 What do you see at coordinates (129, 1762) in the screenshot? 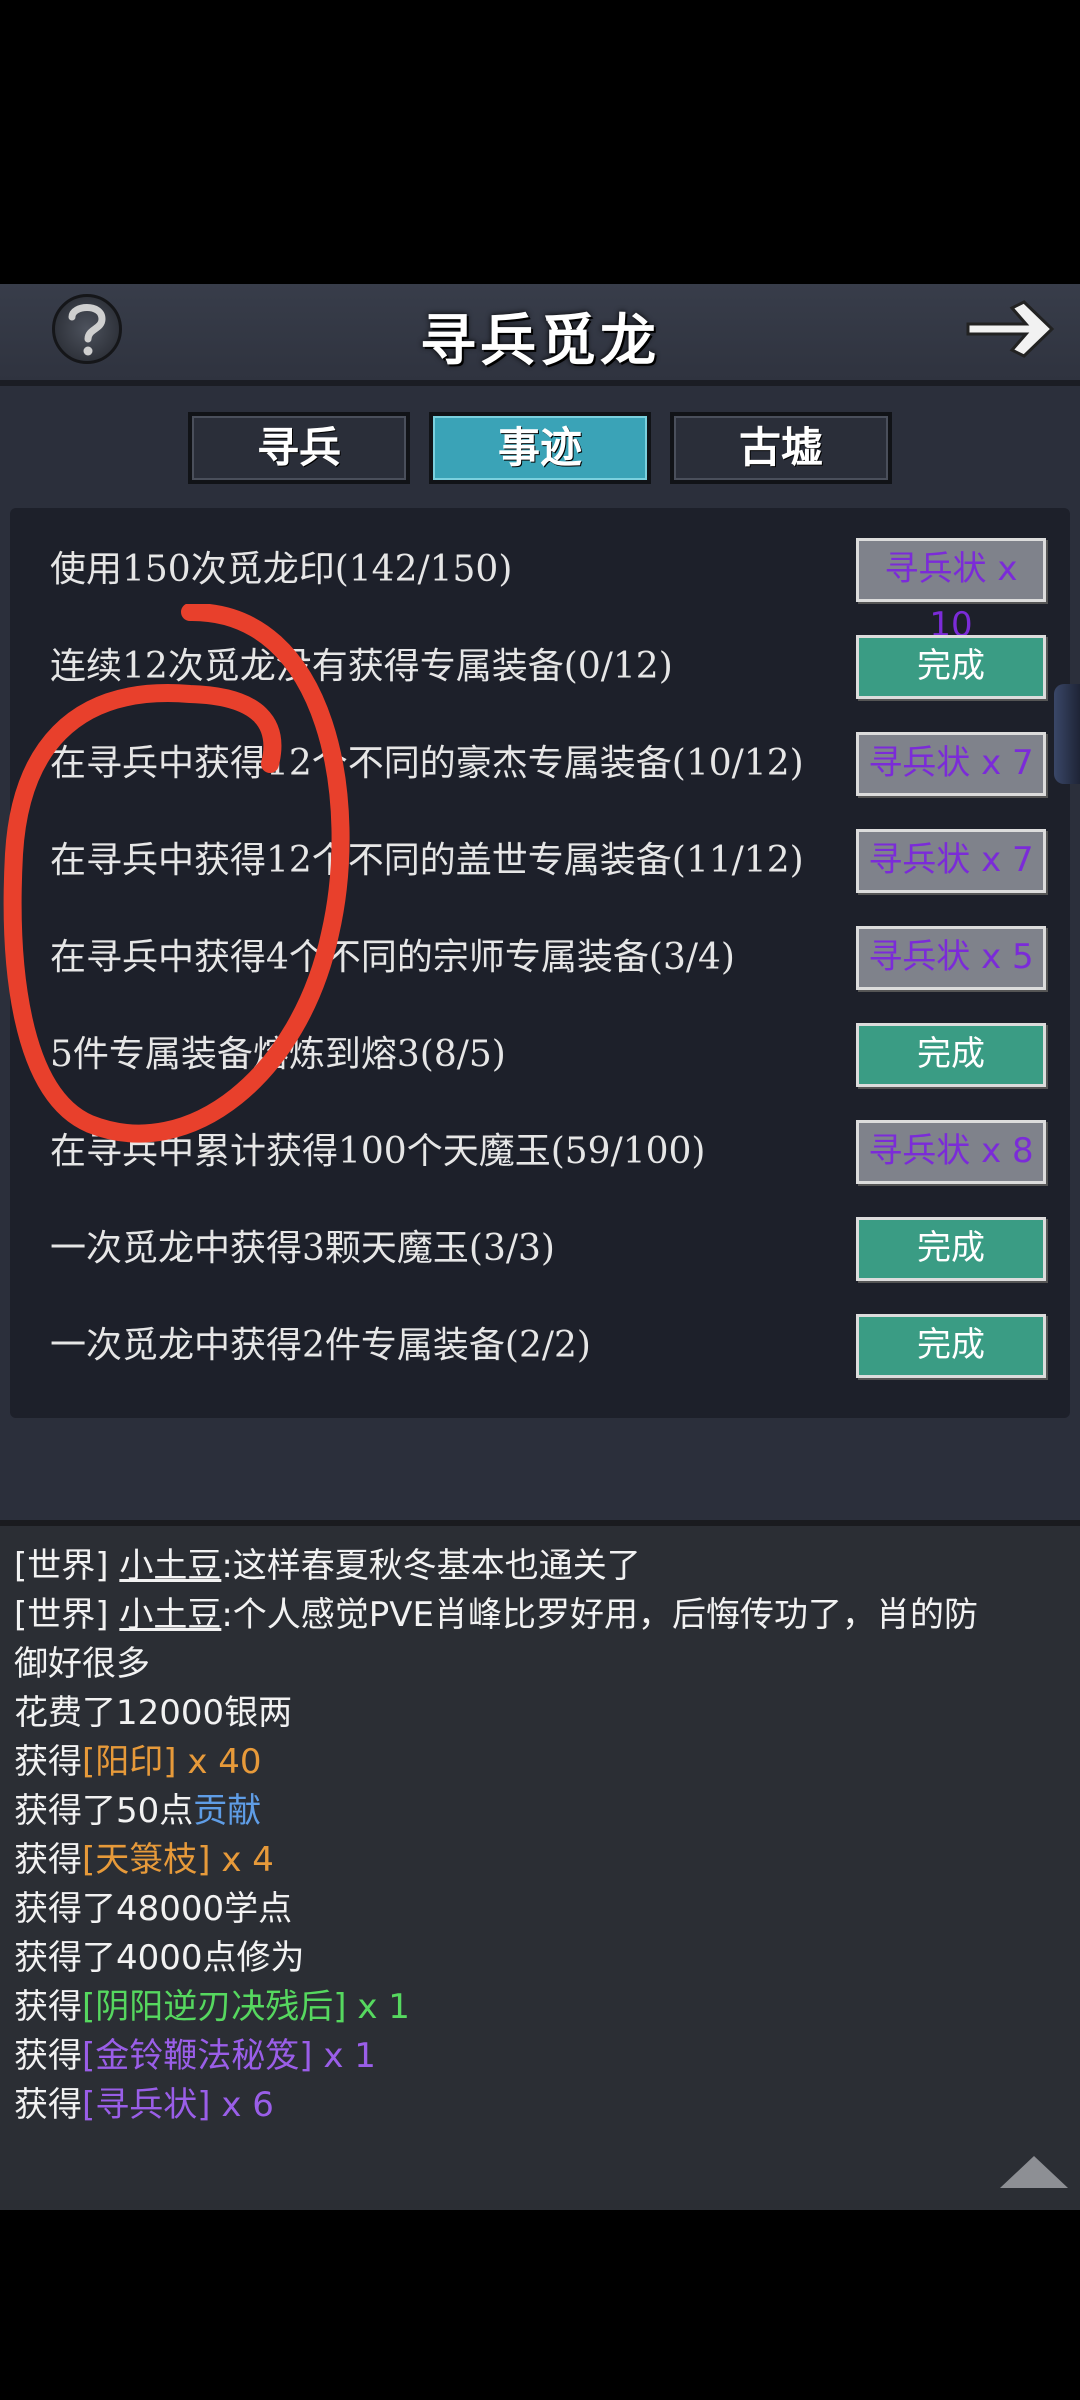
I see `item-link: [阳印]` at bounding box center [129, 1762].